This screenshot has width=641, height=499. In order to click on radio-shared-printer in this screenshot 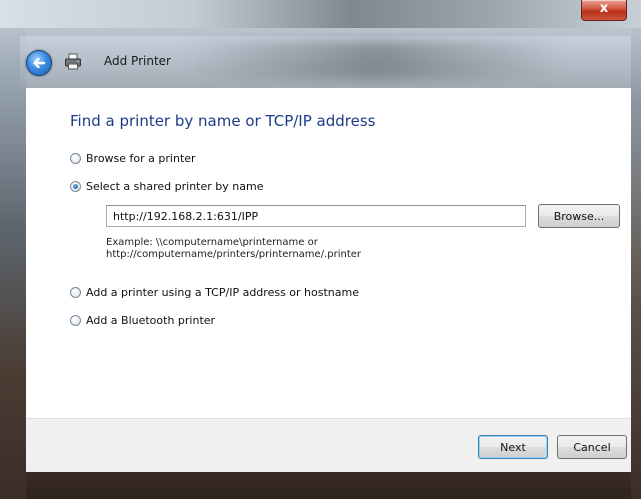, I will do `click(75, 186)`.